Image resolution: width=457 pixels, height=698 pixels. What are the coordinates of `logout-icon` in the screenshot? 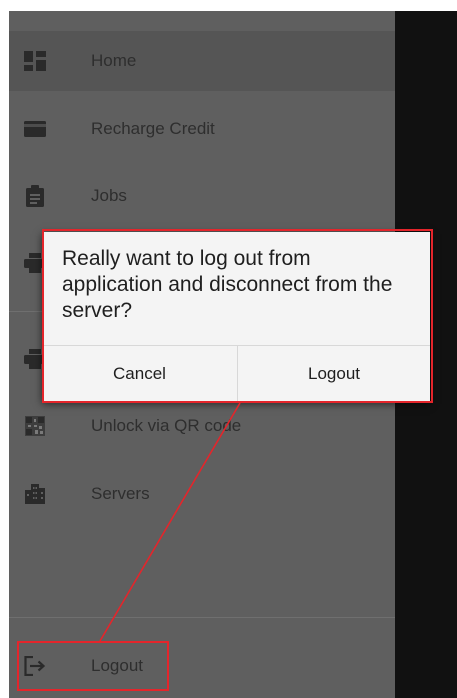 It's located at (35, 666).